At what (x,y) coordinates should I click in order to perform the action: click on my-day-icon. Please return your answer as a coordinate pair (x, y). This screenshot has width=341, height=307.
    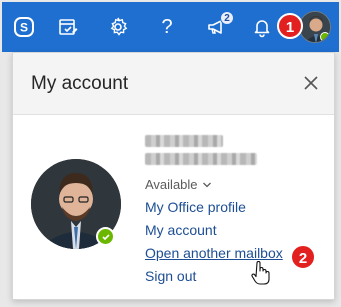
    Looking at the image, I should click on (68, 27).